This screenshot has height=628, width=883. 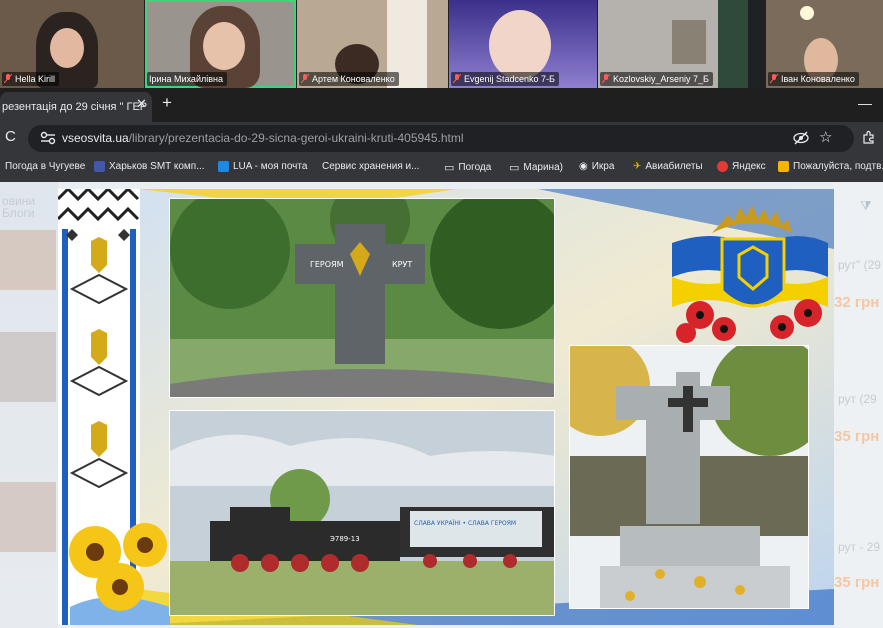 I want to click on plane-icon: ✈, so click(x=637, y=166).